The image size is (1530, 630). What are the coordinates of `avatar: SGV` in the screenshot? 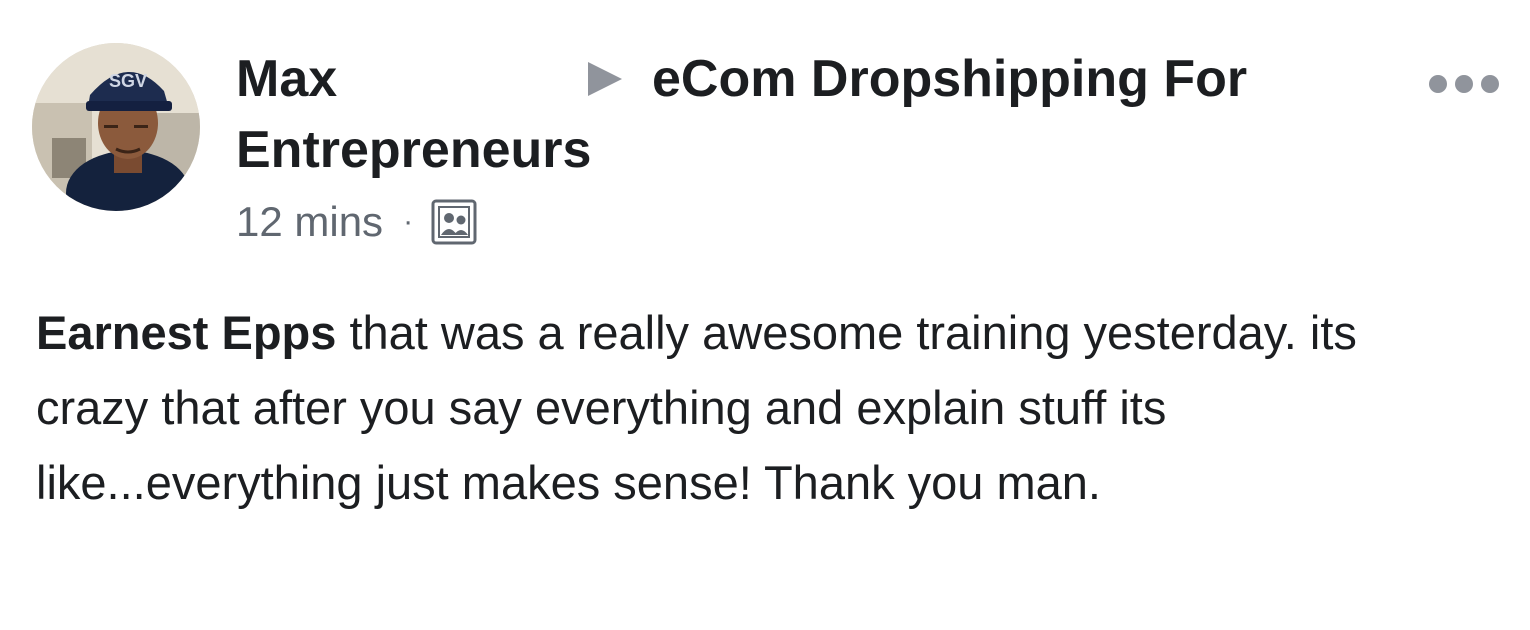 It's located at (116, 127).